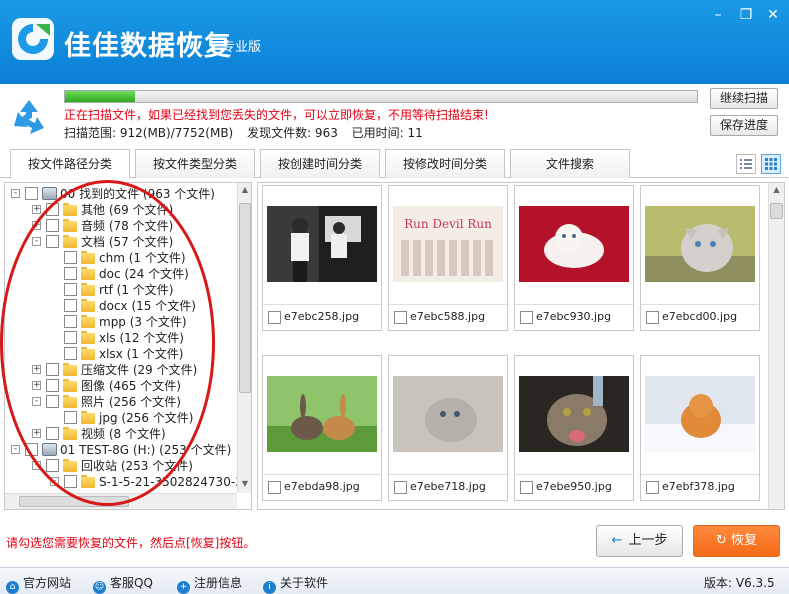 The image size is (789, 594). I want to click on thumbnail-filename: e7ebe718.jpg, so click(448, 486).